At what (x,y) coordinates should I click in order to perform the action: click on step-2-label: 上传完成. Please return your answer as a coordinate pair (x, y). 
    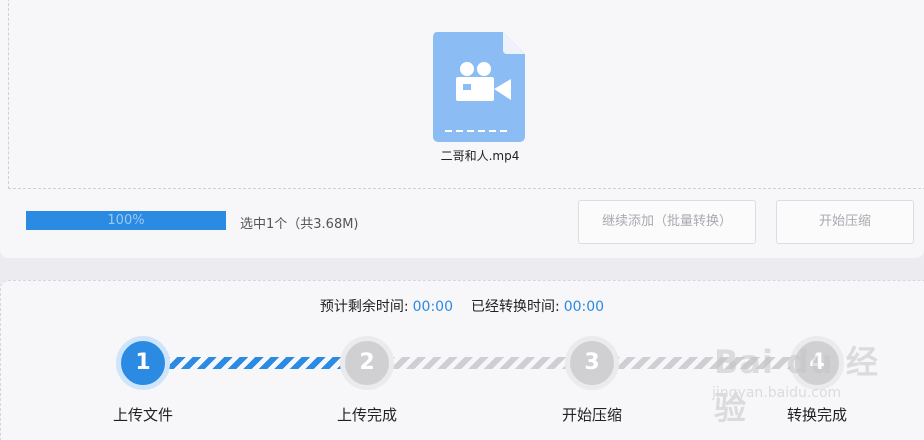
    Looking at the image, I should click on (366, 415).